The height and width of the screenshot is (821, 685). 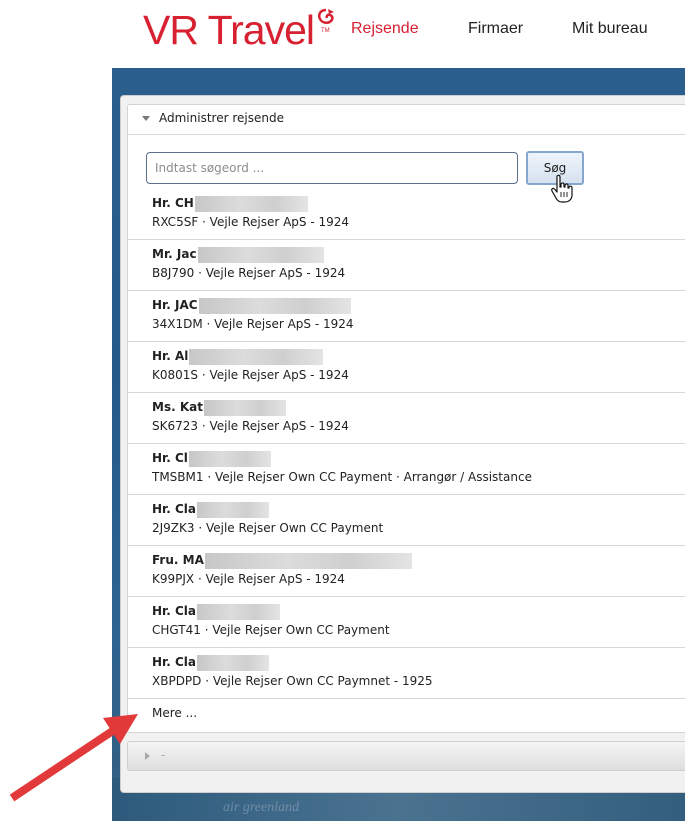 I want to click on traveler-row: Fru. MA K99PJX · Vejle Rejser ApS - 1924, so click(x=406, y=571).